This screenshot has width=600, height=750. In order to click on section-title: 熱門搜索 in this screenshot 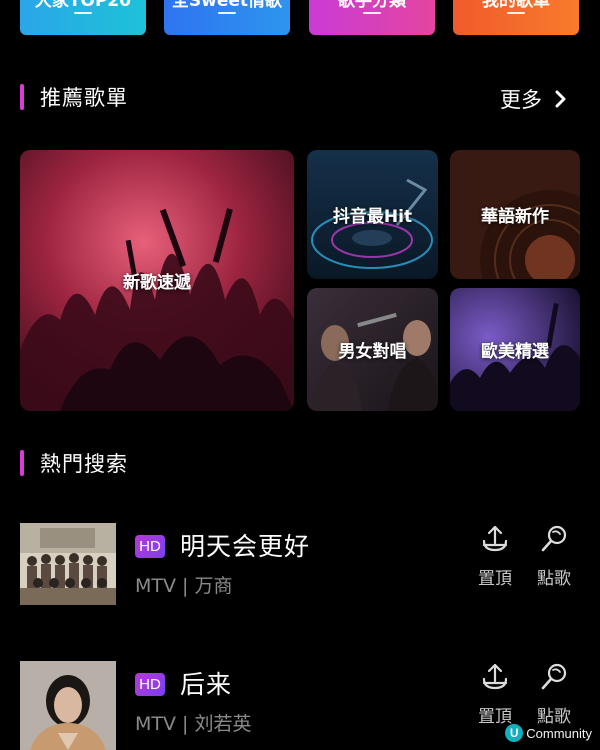, I will do `click(84, 464)`.